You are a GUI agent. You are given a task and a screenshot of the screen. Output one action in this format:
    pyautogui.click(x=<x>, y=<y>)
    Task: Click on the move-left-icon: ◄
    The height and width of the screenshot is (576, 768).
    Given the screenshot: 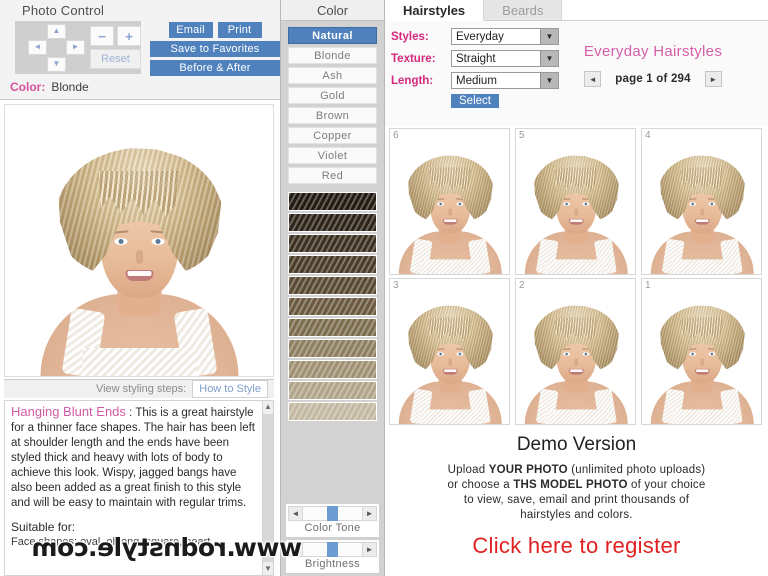 What is the action you would take?
    pyautogui.click(x=37, y=47)
    